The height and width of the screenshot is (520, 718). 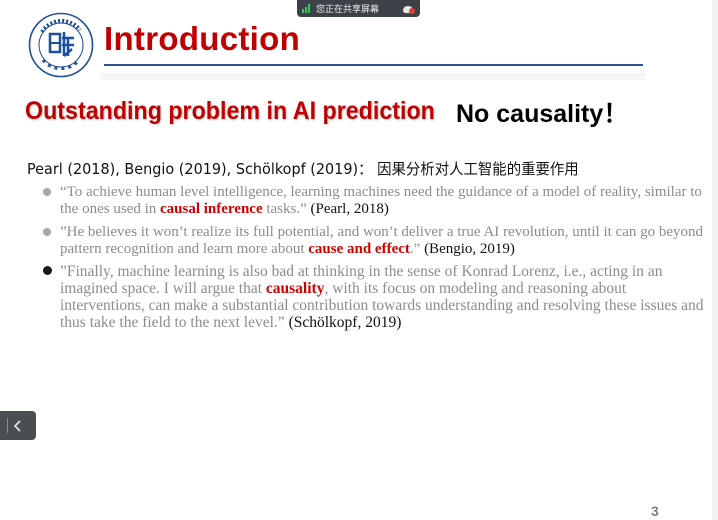 I want to click on section-heading: Outstanding problem in AI prediction, so click(x=230, y=111).